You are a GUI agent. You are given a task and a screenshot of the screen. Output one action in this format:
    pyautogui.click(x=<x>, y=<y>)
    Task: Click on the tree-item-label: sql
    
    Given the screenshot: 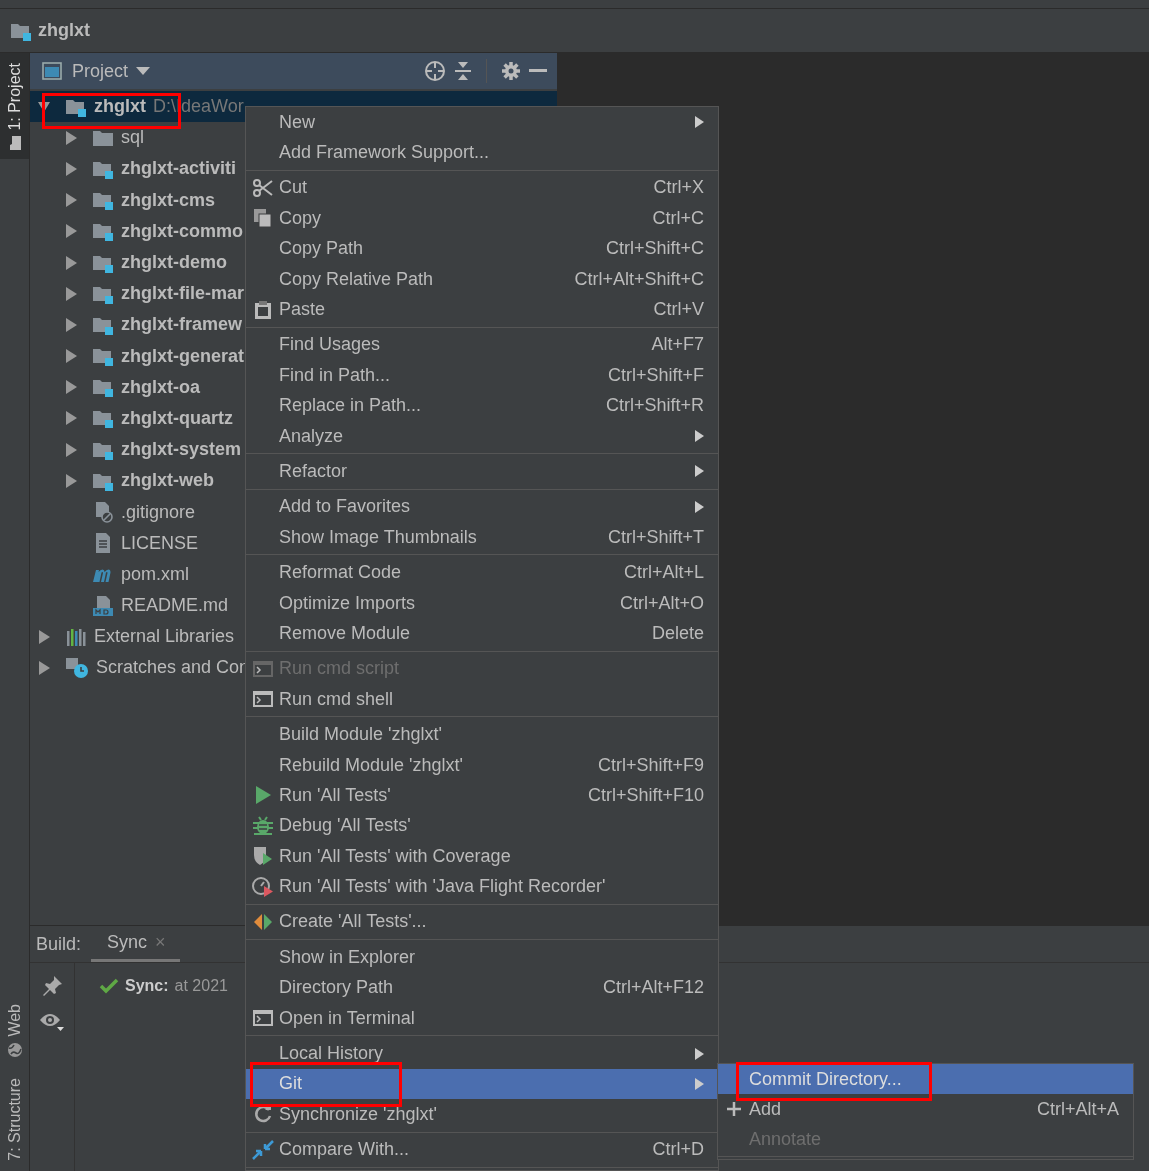 What is the action you would take?
    pyautogui.click(x=132, y=138)
    